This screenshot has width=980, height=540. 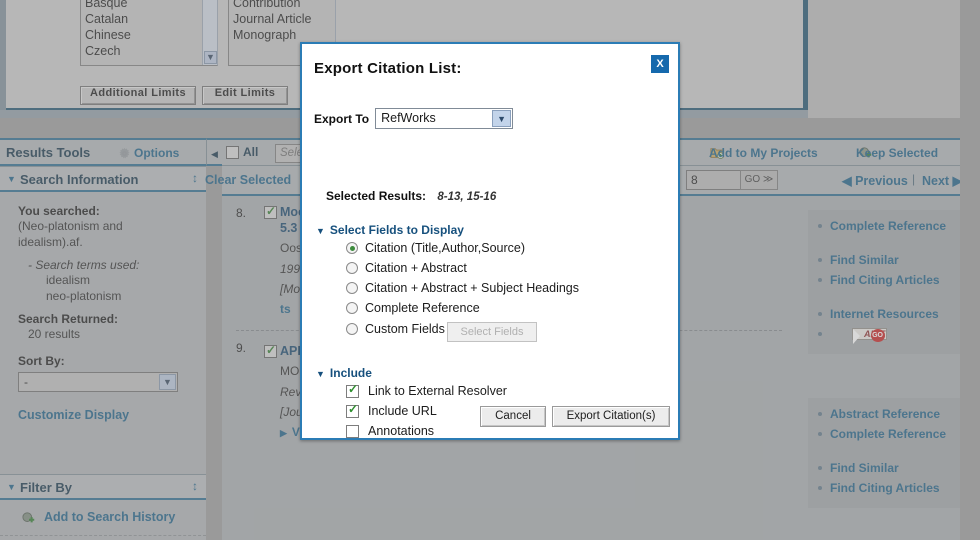 I want to click on selected-results-value: 8-13, 15-16, so click(x=467, y=197).